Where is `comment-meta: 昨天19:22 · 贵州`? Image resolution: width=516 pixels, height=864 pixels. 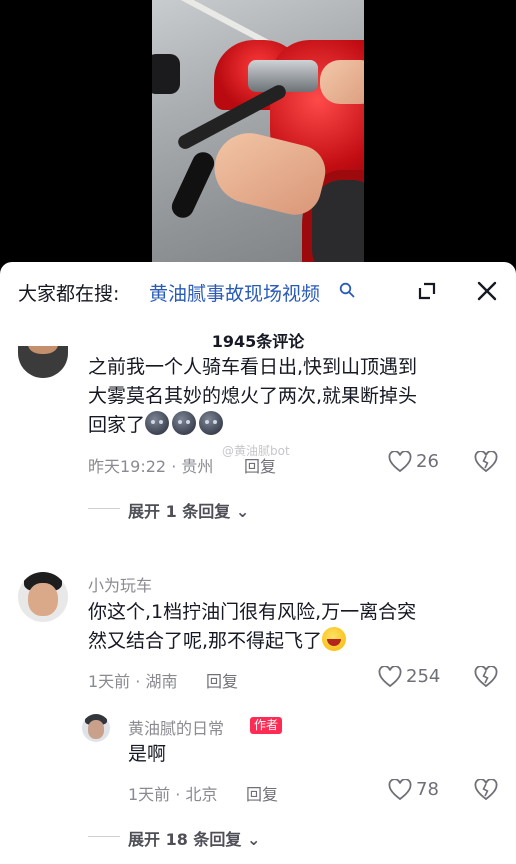
comment-meta: 昨天19:22 · 贵州 is located at coordinates (151, 466).